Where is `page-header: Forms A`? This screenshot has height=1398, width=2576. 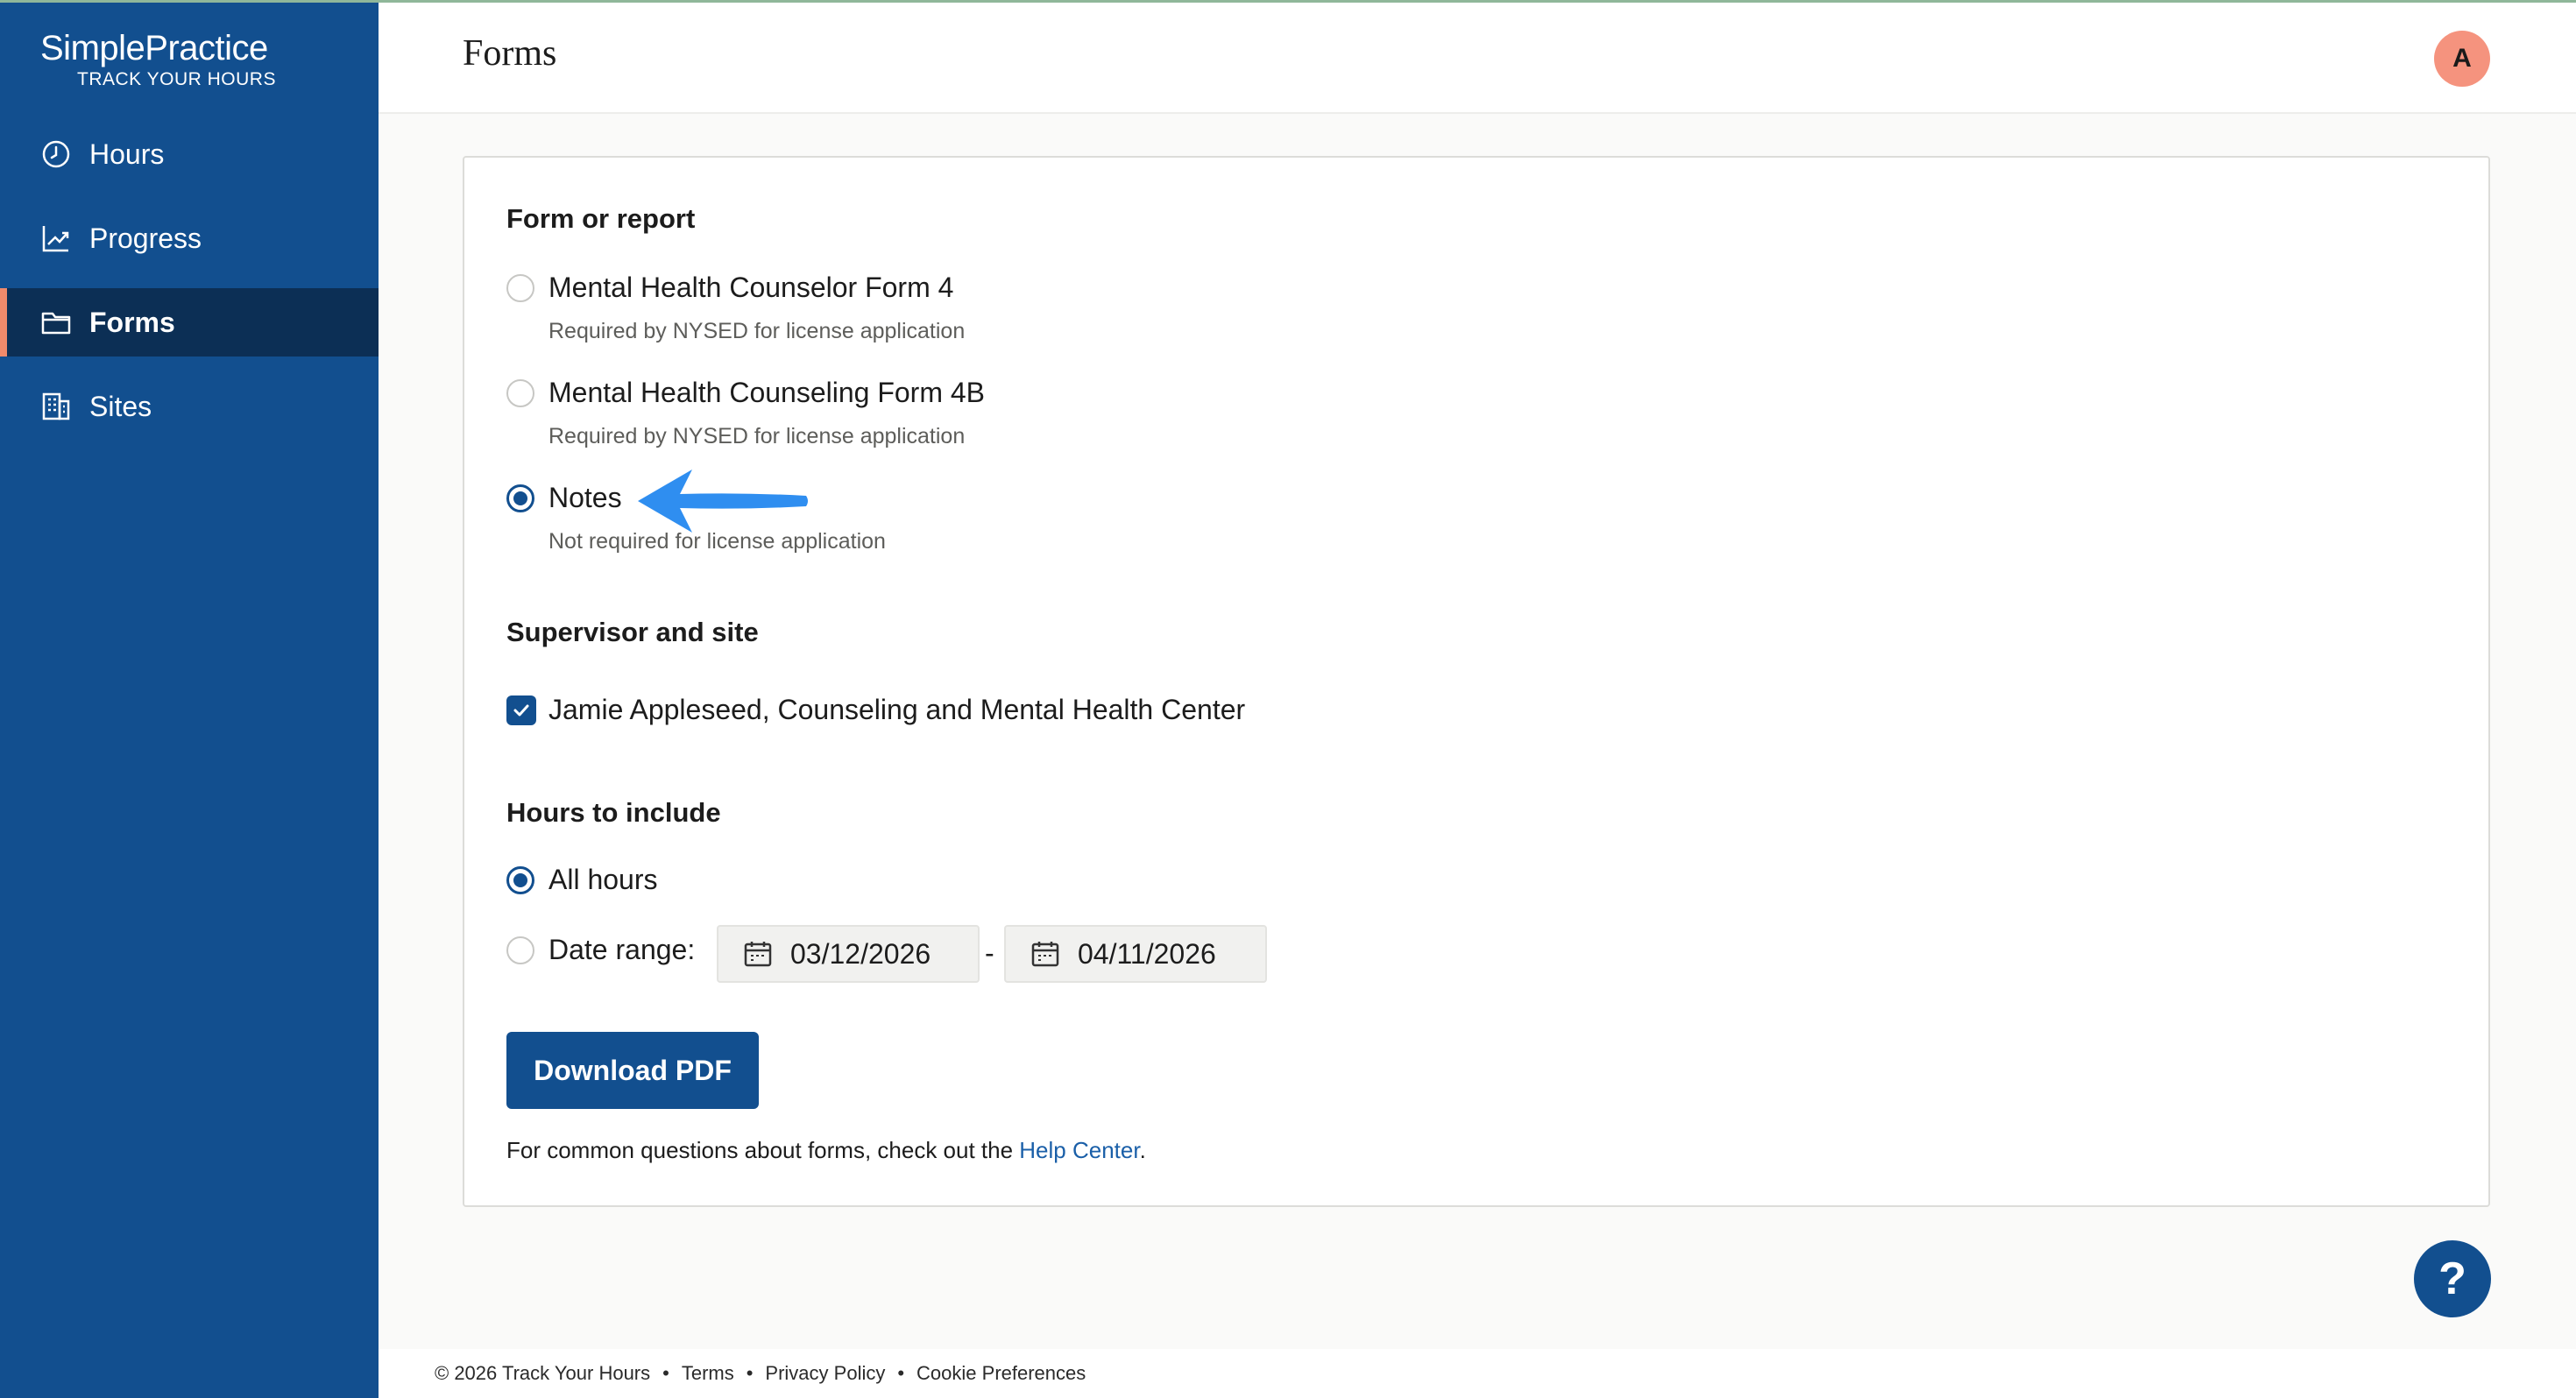
page-header: Forms A is located at coordinates (1477, 58).